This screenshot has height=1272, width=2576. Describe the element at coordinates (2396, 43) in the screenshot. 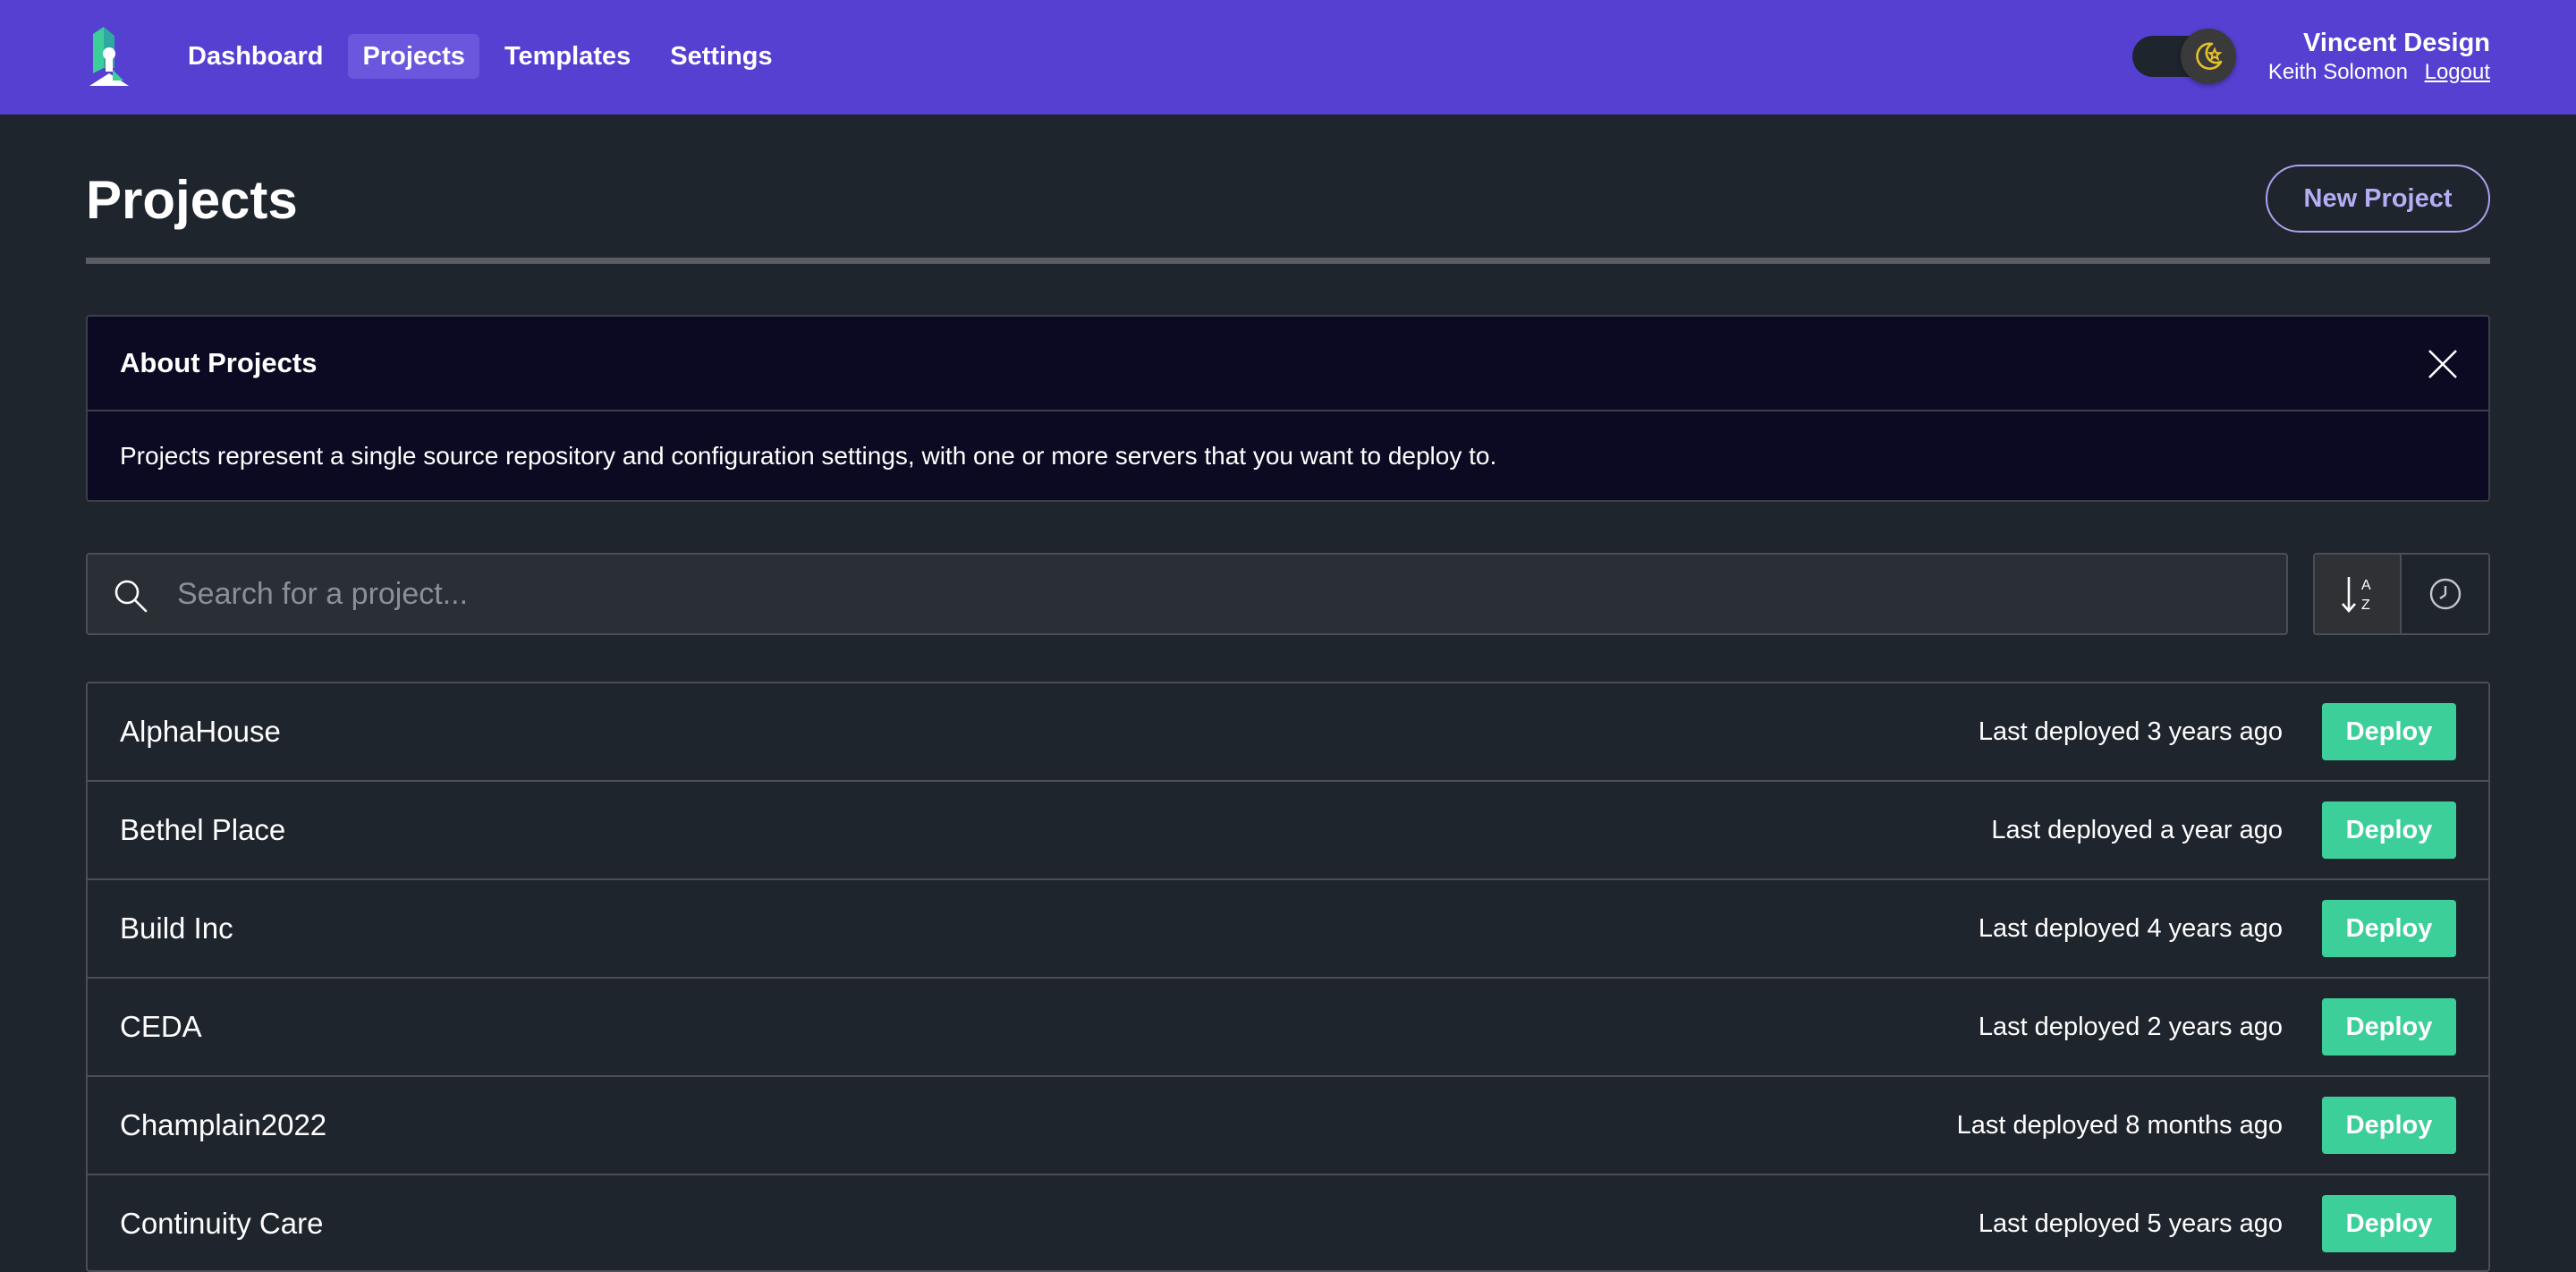

I see `org-name: Vincent Design` at that location.